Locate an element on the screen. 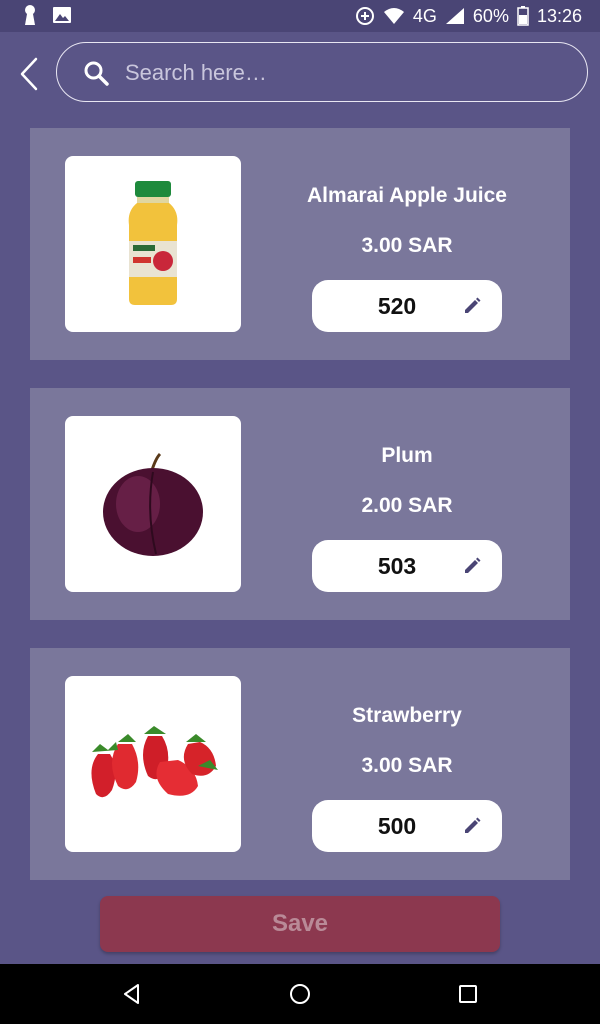 The width and height of the screenshot is (600, 1024). network-type: 4G is located at coordinates (424, 15).